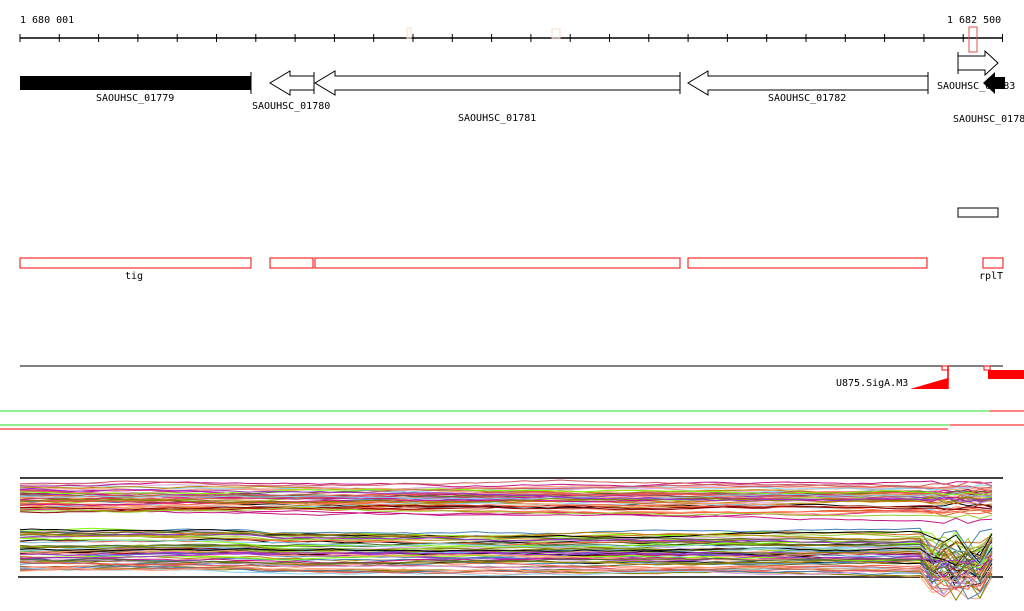 The image size is (1024, 611). I want to click on gene-label: SAOUHSC_01782, so click(807, 98).